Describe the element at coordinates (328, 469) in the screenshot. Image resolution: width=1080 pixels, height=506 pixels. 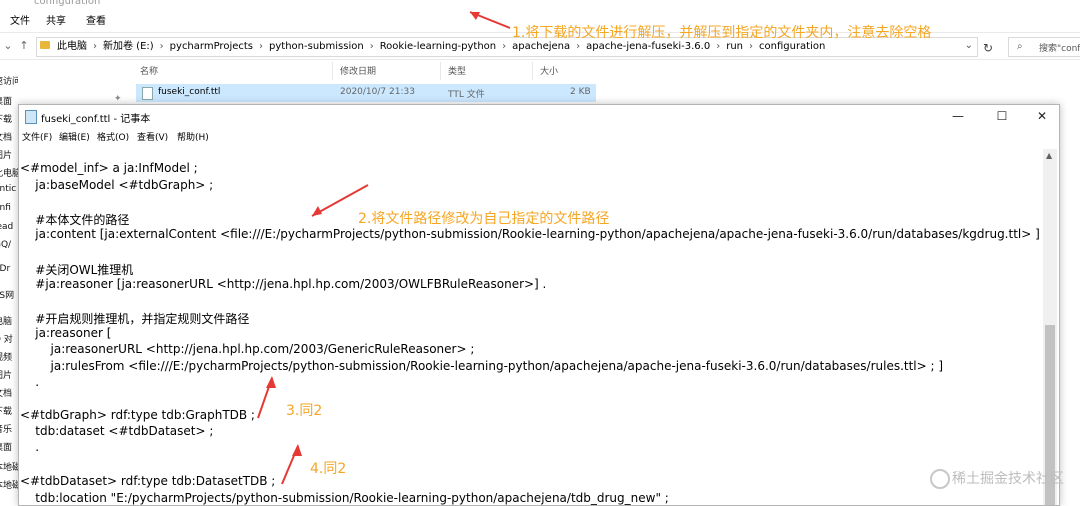
I see `annotation-4: 4.同2` at that location.